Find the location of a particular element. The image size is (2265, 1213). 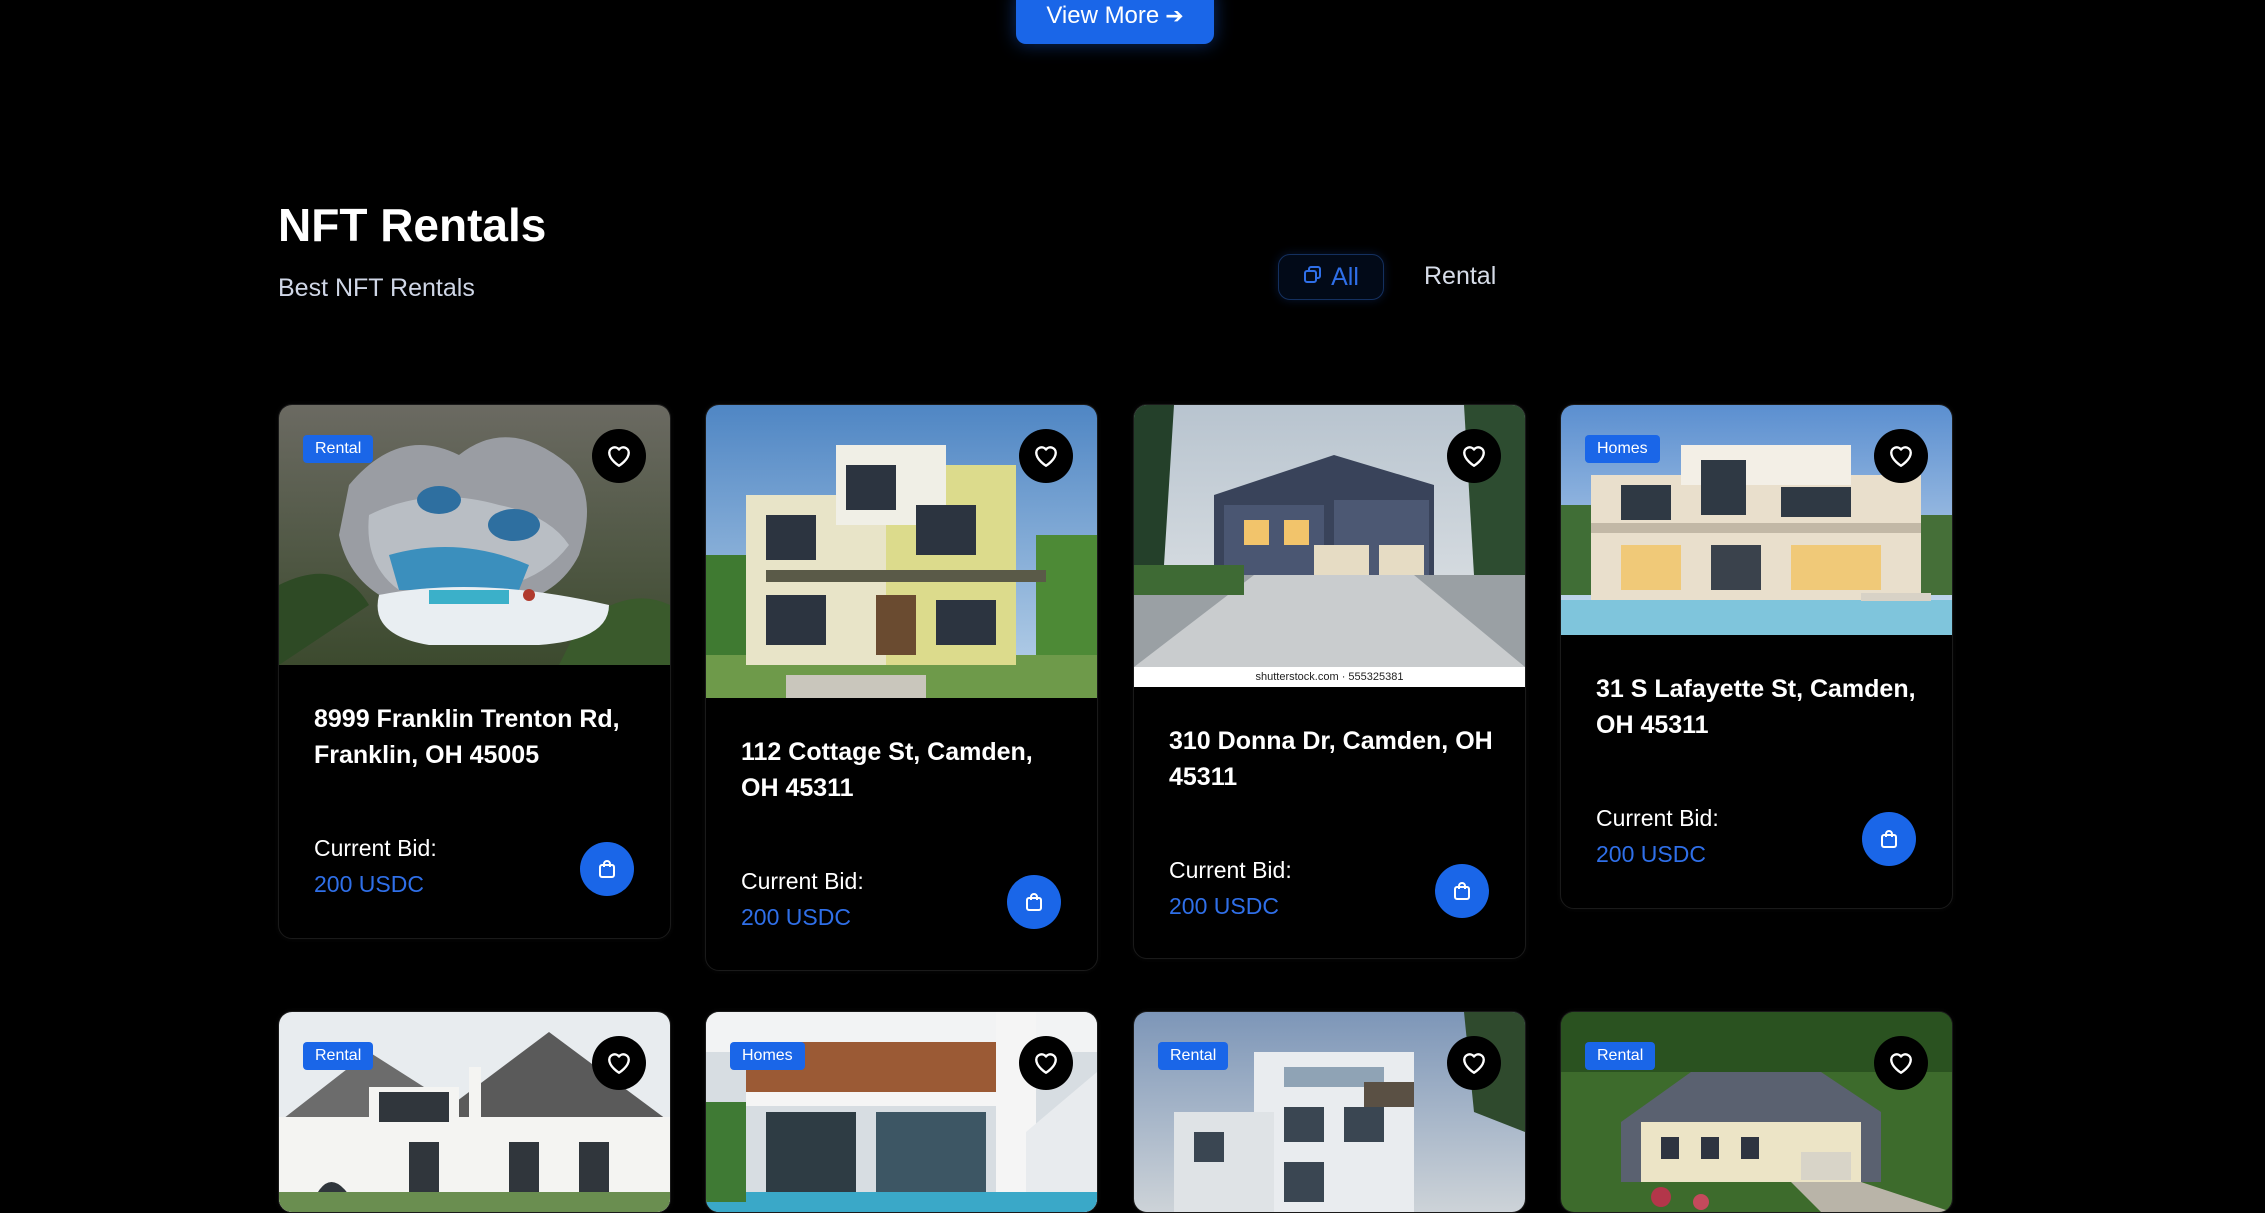

watermark-label: shutterstock.com · 555325381 is located at coordinates (1329, 677).